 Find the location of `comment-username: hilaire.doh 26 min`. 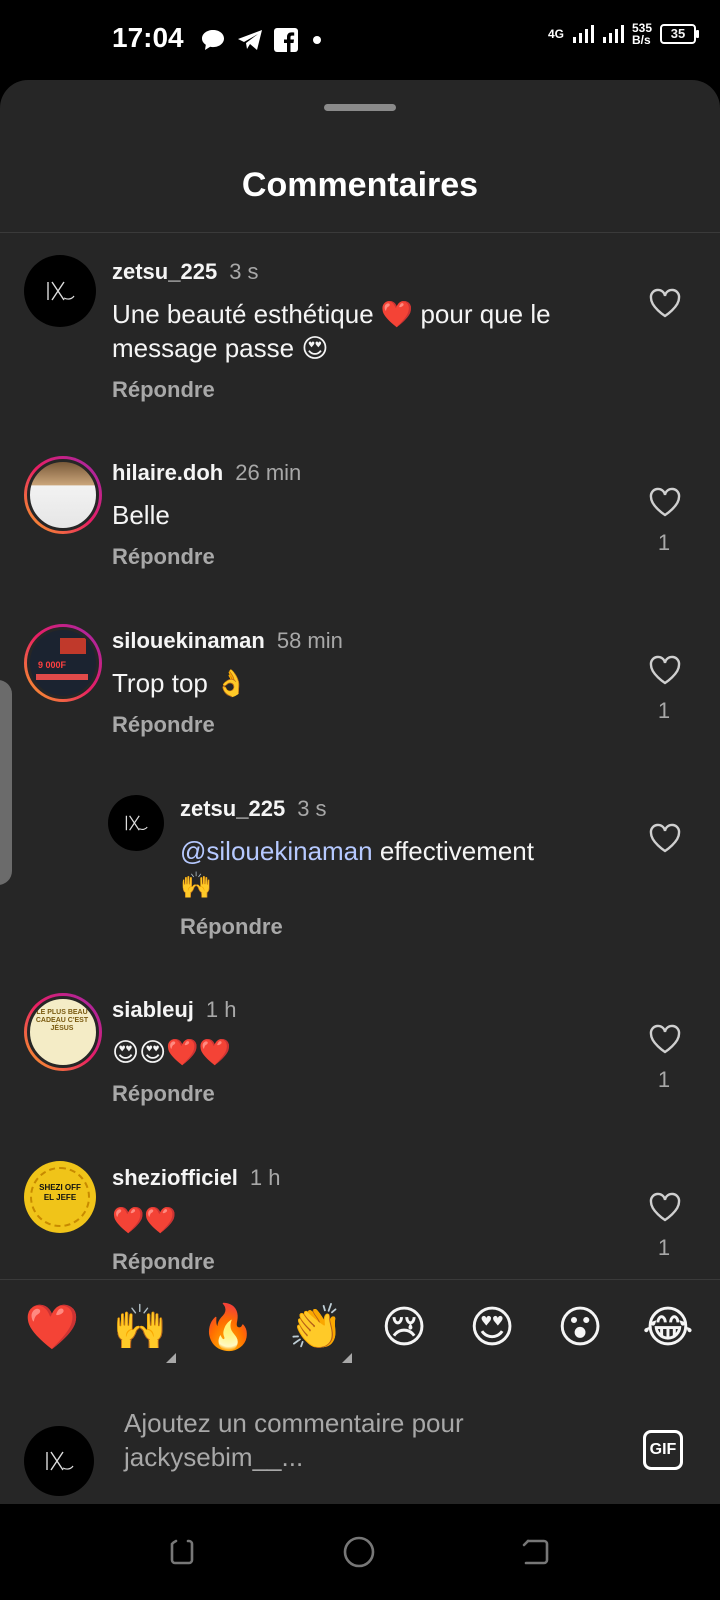

comment-username: hilaire.doh 26 min is located at coordinates (206, 473).